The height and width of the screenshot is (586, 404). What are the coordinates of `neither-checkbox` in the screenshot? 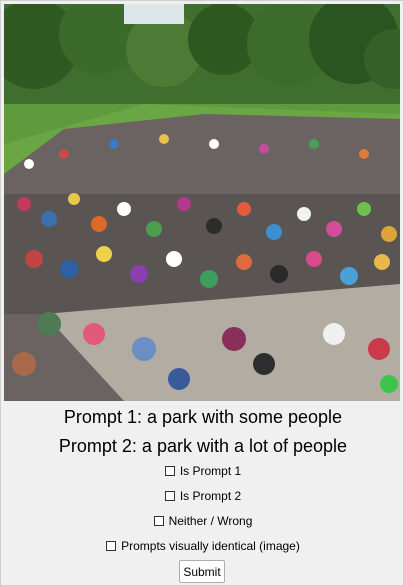 It's located at (158, 521).